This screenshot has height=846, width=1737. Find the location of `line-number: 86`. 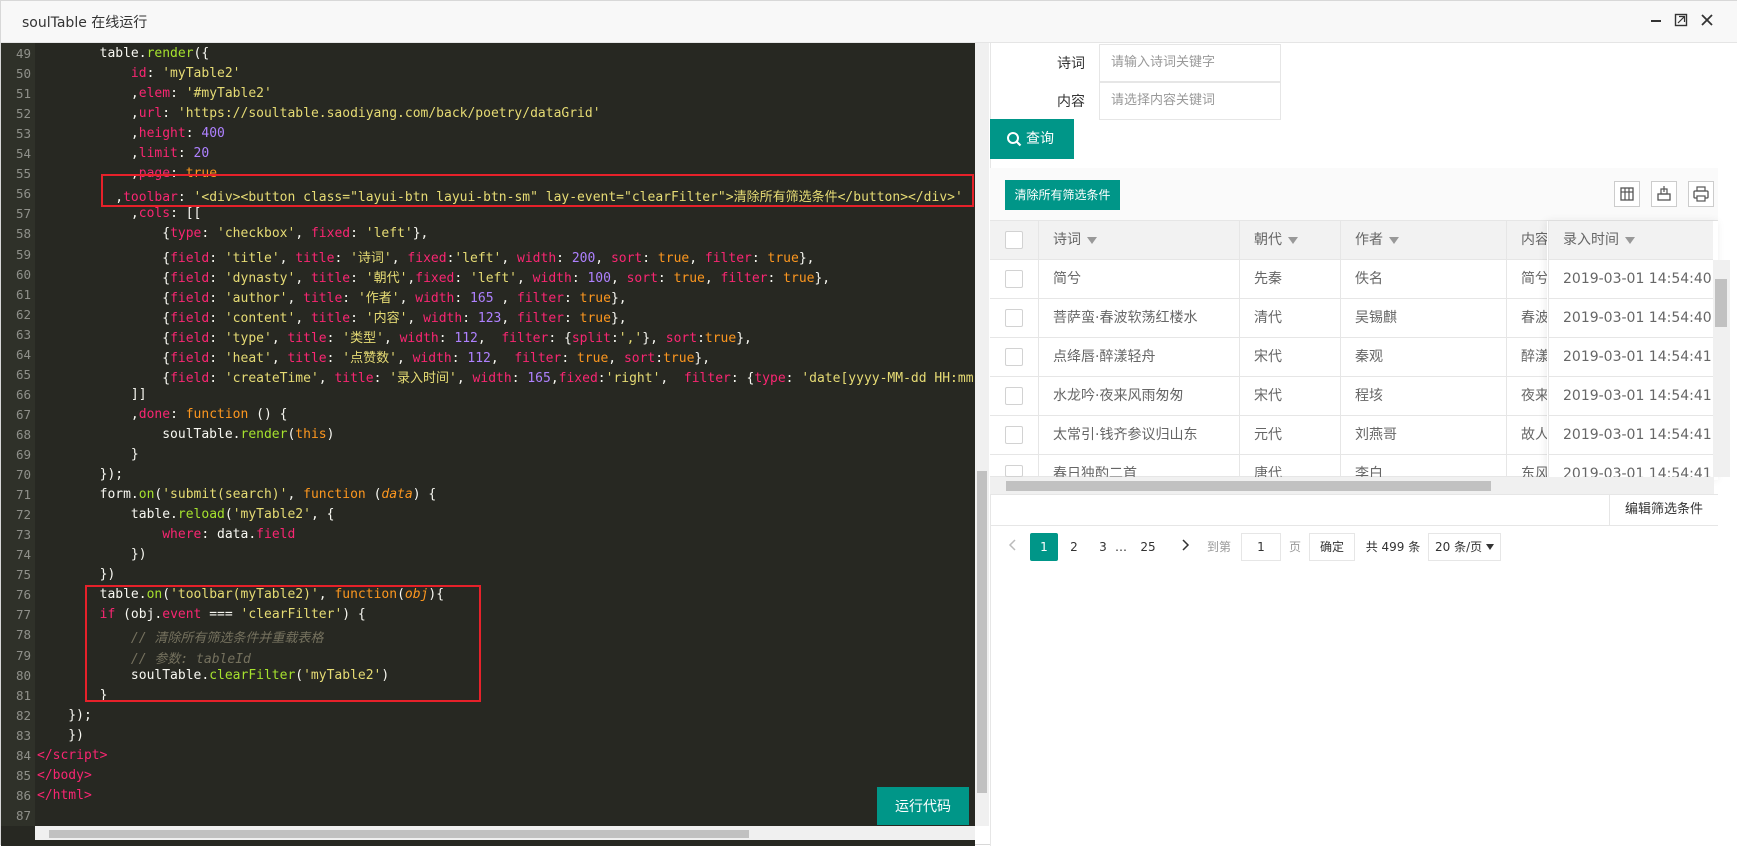

line-number: 86 is located at coordinates (23, 795).